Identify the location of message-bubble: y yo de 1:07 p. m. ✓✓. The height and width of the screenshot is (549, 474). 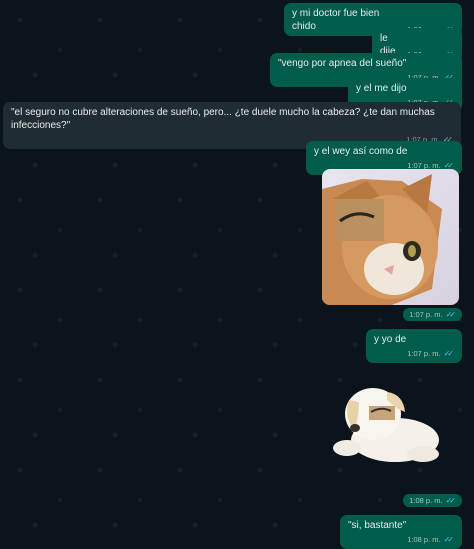
(414, 346).